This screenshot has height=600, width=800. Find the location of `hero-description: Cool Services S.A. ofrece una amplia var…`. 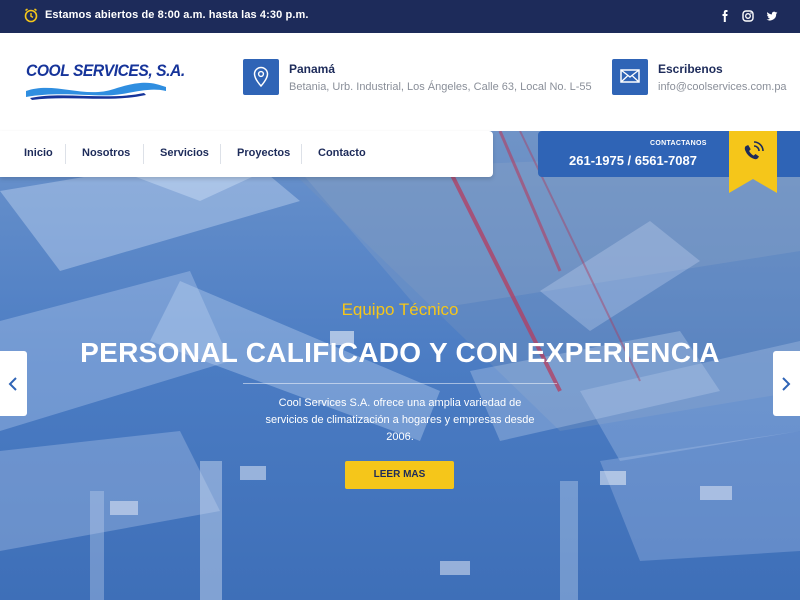

hero-description: Cool Services S.A. ofrece una amplia var… is located at coordinates (400, 420).